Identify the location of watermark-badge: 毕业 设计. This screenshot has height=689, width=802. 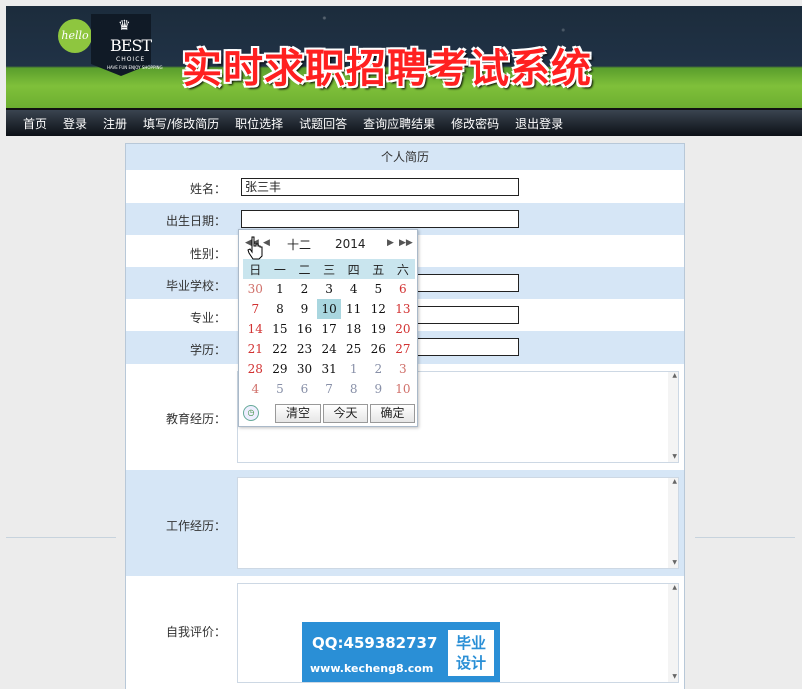
(471, 653).